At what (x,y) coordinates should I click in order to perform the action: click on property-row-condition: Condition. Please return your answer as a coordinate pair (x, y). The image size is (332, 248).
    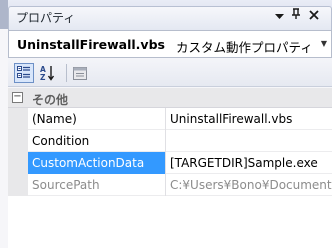
    Looking at the image, I should click on (170, 141).